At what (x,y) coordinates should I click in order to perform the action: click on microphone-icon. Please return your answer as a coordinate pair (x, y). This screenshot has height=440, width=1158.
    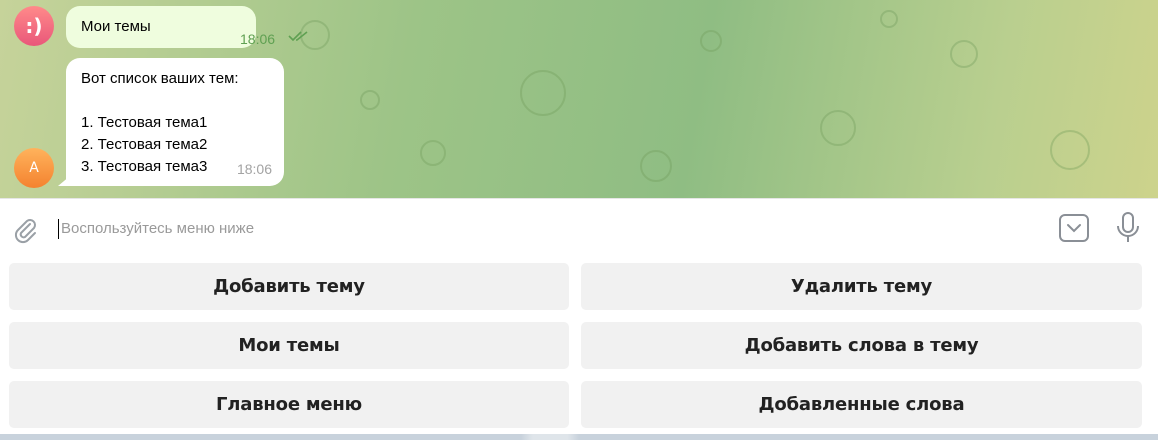
    Looking at the image, I should click on (1128, 228).